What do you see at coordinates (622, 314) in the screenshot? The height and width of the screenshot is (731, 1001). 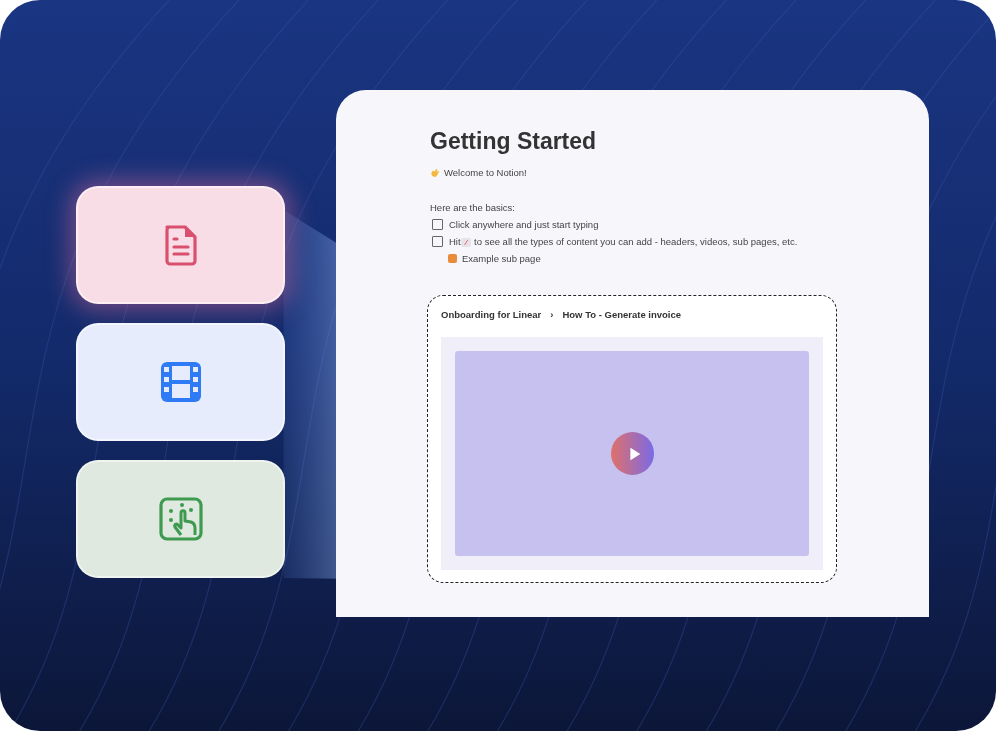 I see `breadcrumb-item: How To - Generate invoice` at bounding box center [622, 314].